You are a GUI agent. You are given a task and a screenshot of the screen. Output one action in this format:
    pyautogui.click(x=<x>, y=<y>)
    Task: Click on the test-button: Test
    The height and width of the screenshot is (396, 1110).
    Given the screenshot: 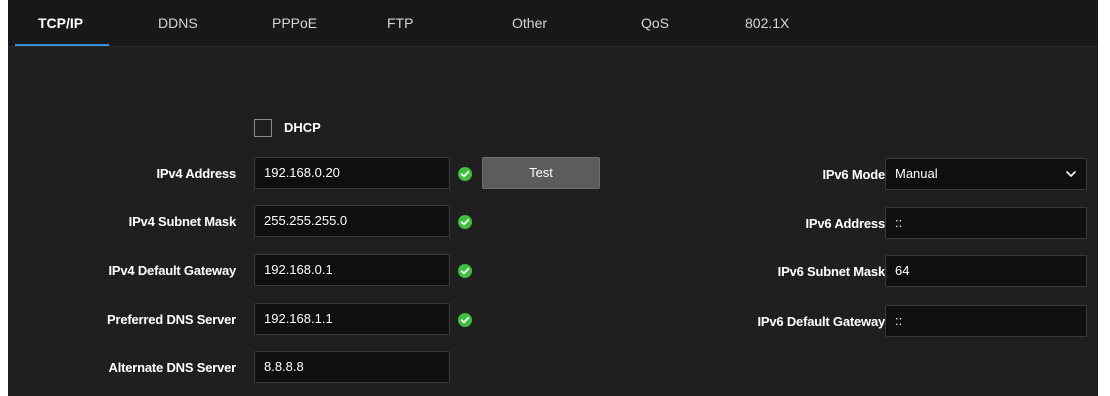 What is the action you would take?
    pyautogui.click(x=541, y=173)
    